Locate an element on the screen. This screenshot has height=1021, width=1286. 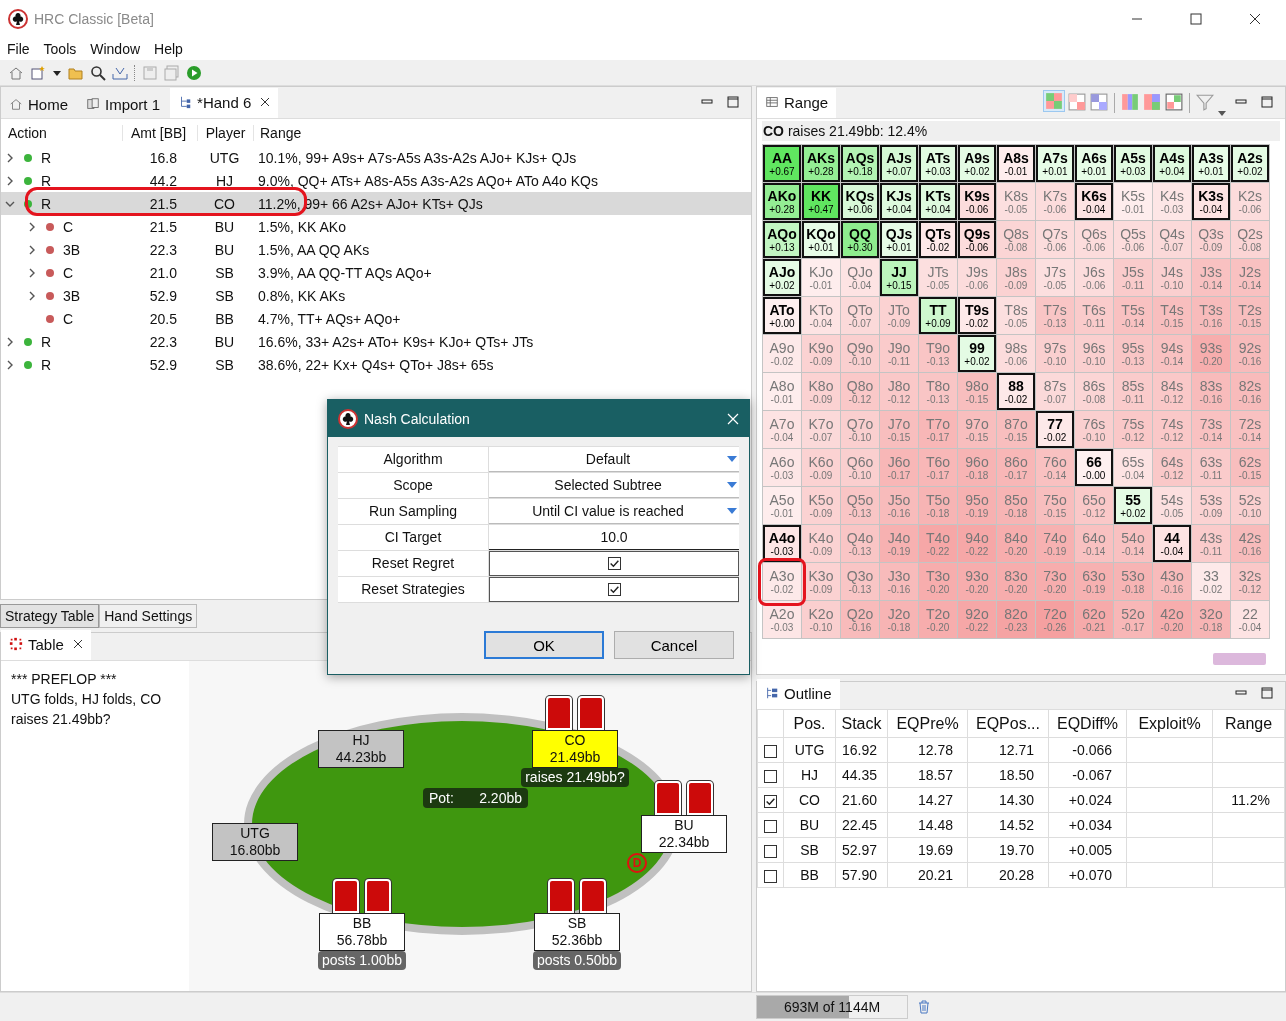
tree-row: C 21.5 BU 1.5%, KK AKo is located at coordinates (376, 226).